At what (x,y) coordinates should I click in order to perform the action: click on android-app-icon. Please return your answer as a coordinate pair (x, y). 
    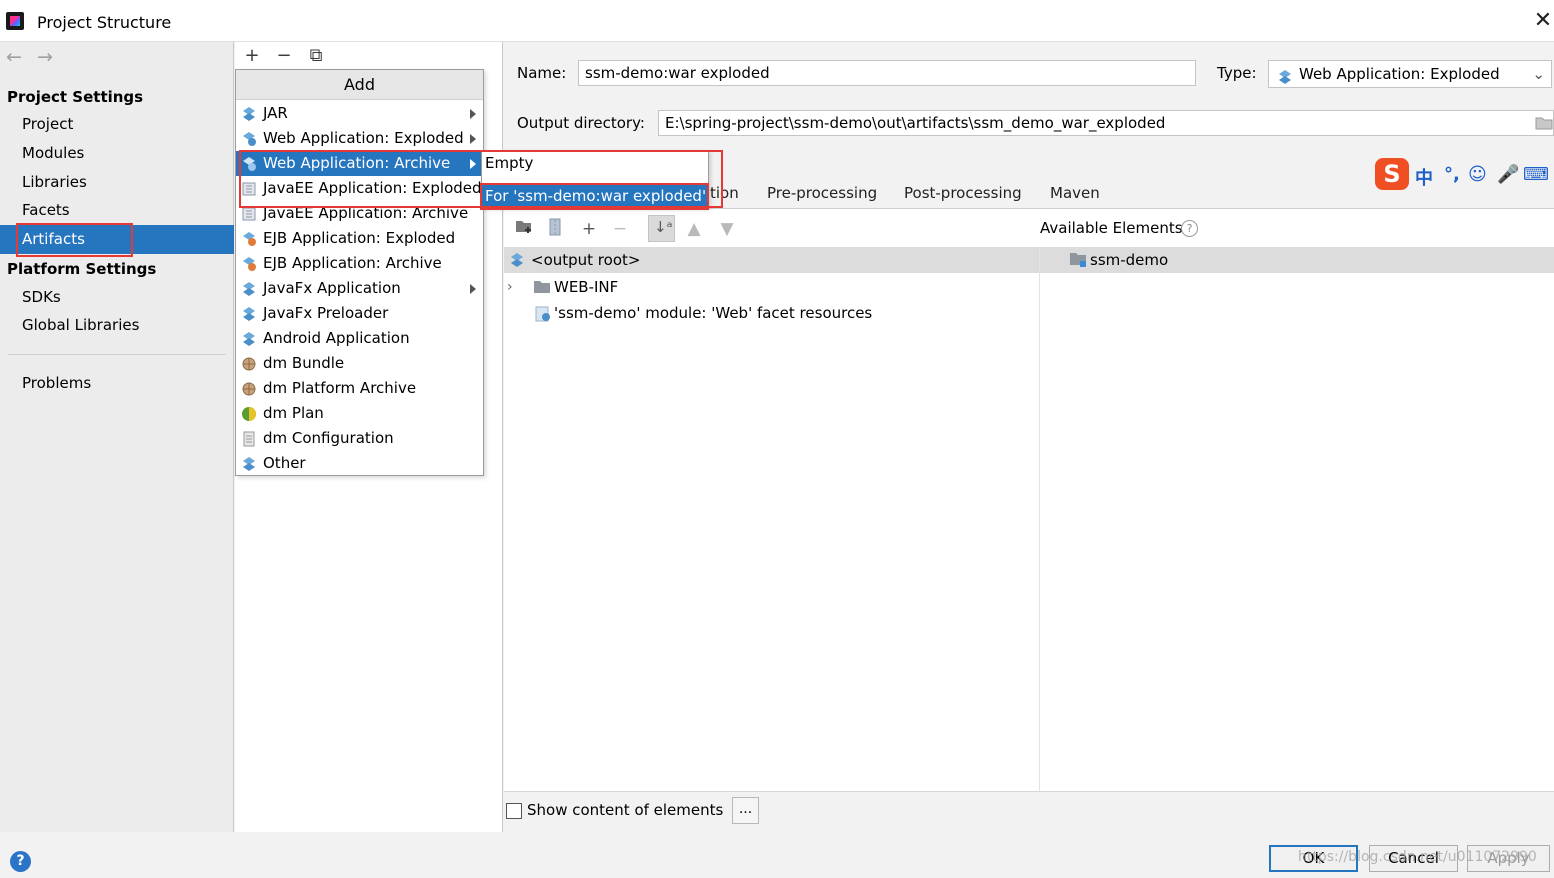
    Looking at the image, I should click on (249, 338).